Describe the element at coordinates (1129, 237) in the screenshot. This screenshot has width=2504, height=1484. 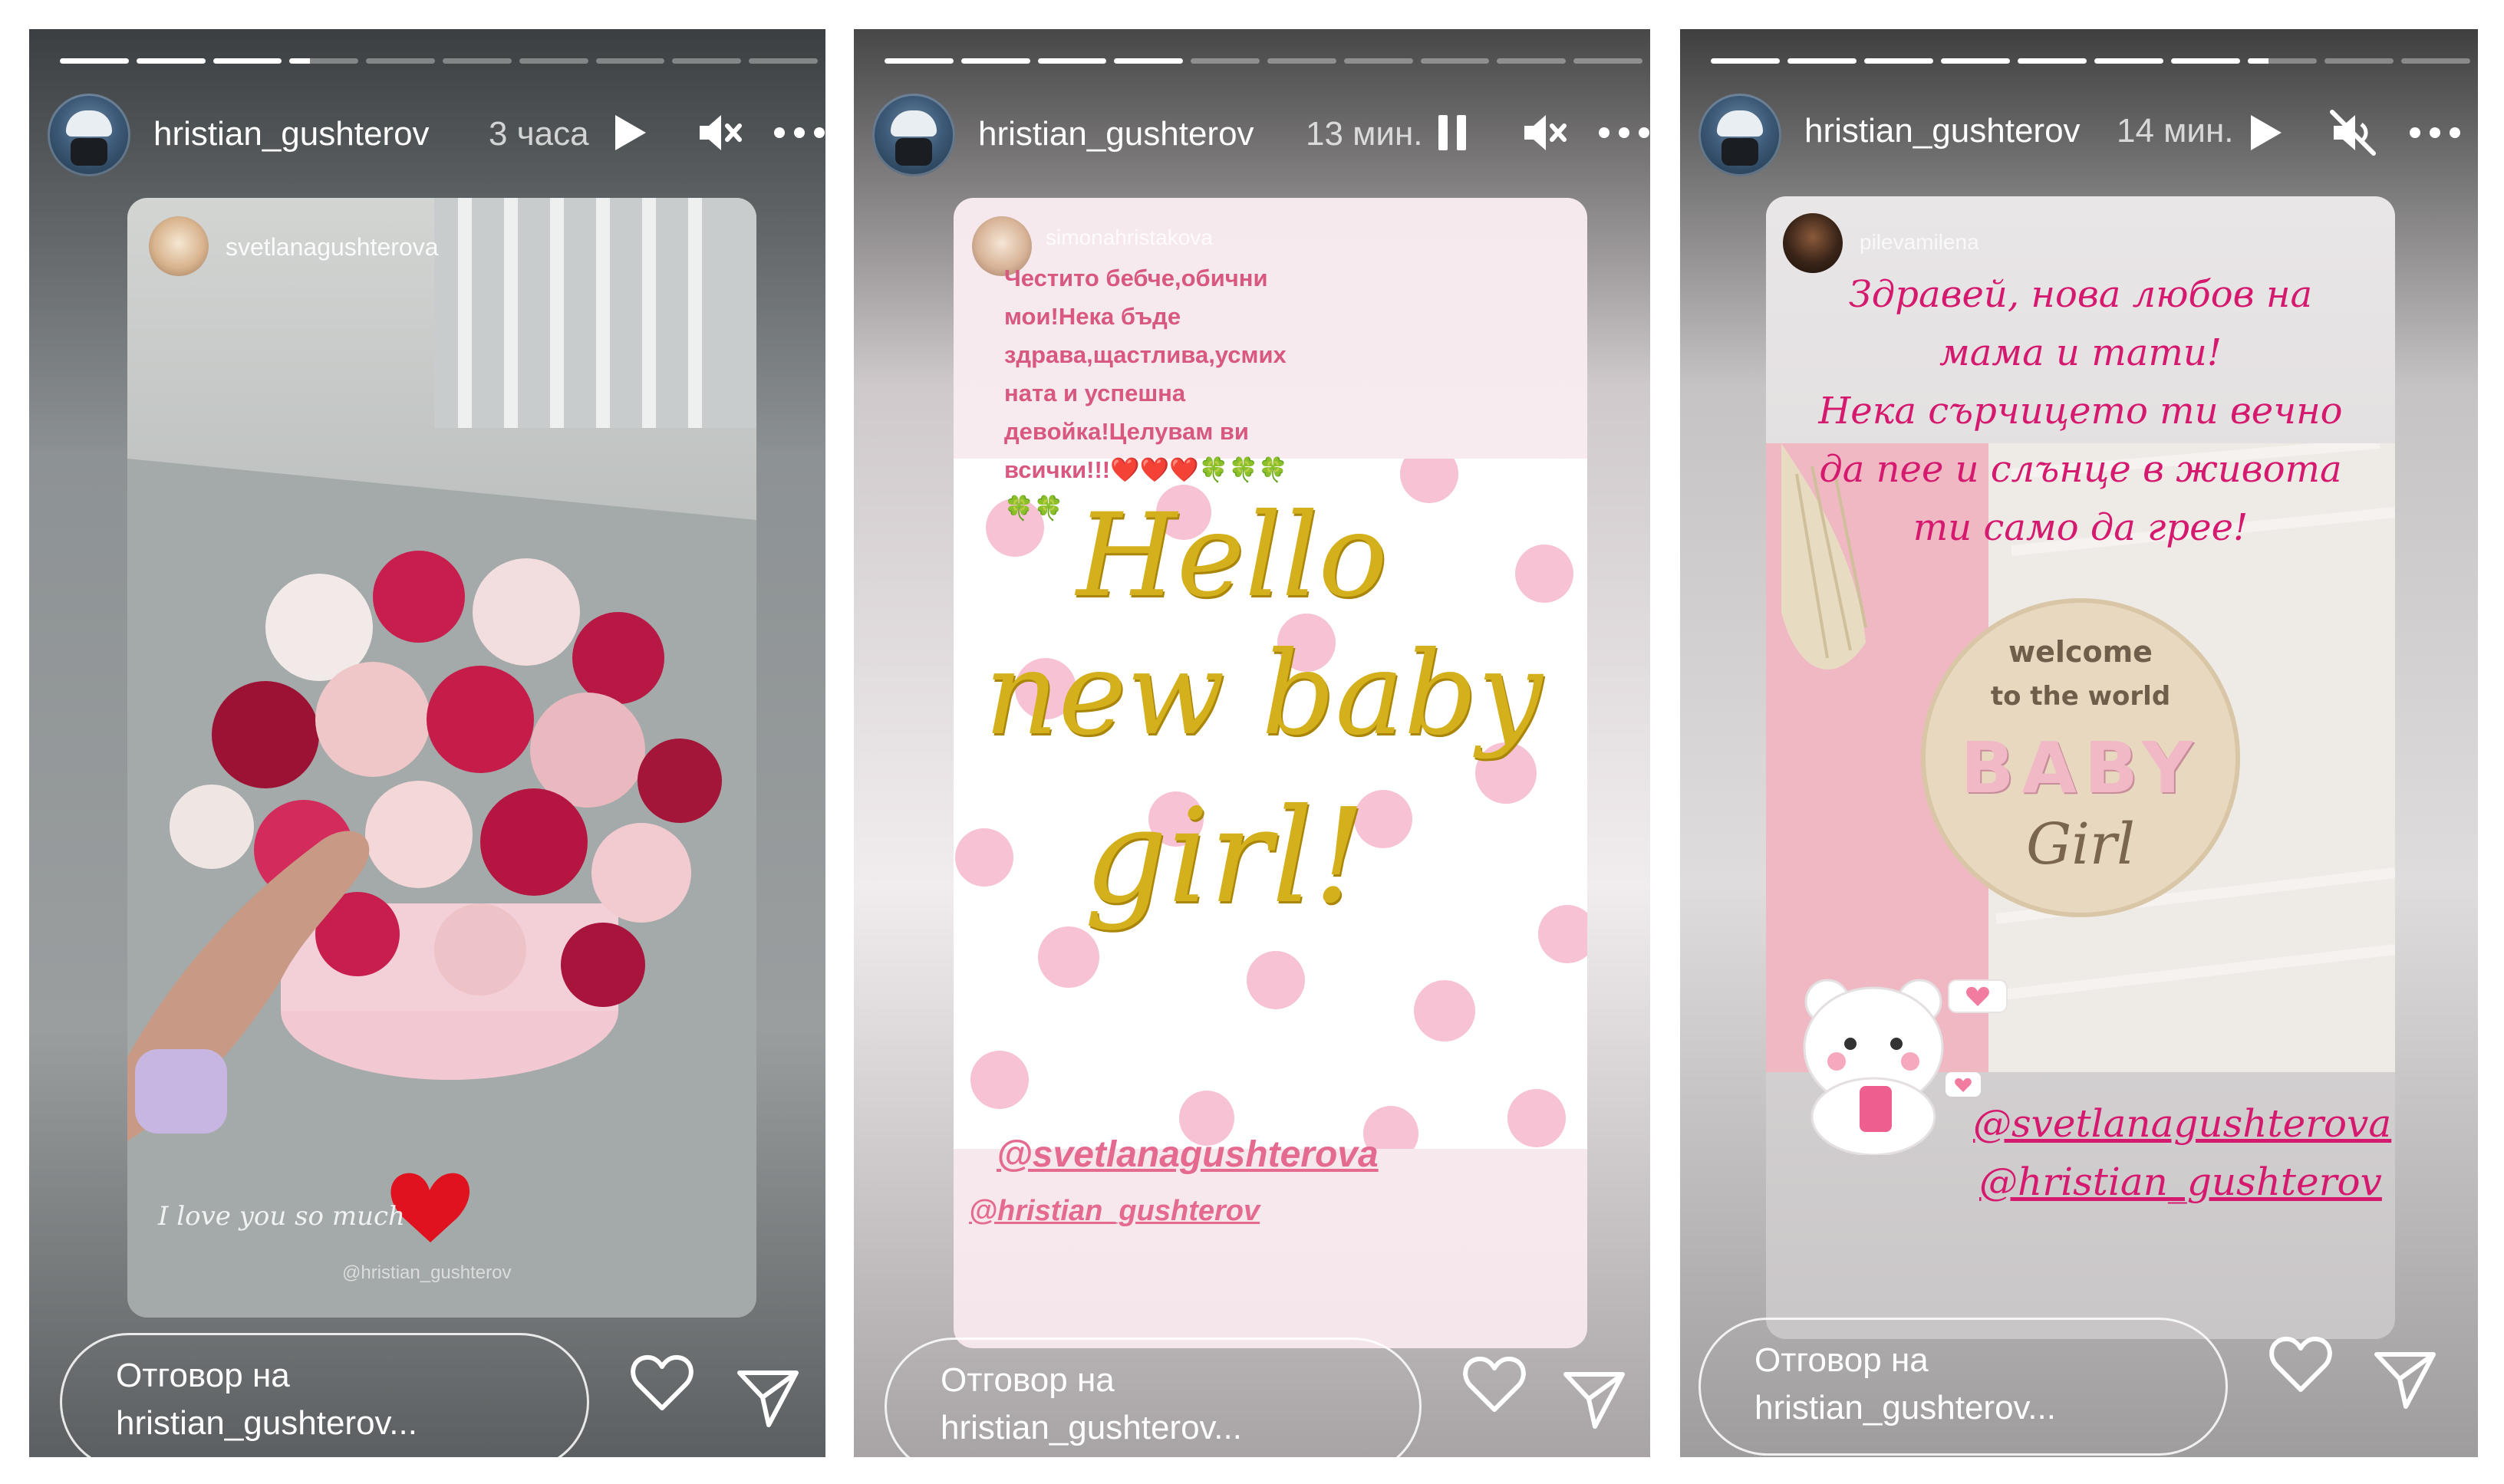
I see `mention-username: simonahristakova` at that location.